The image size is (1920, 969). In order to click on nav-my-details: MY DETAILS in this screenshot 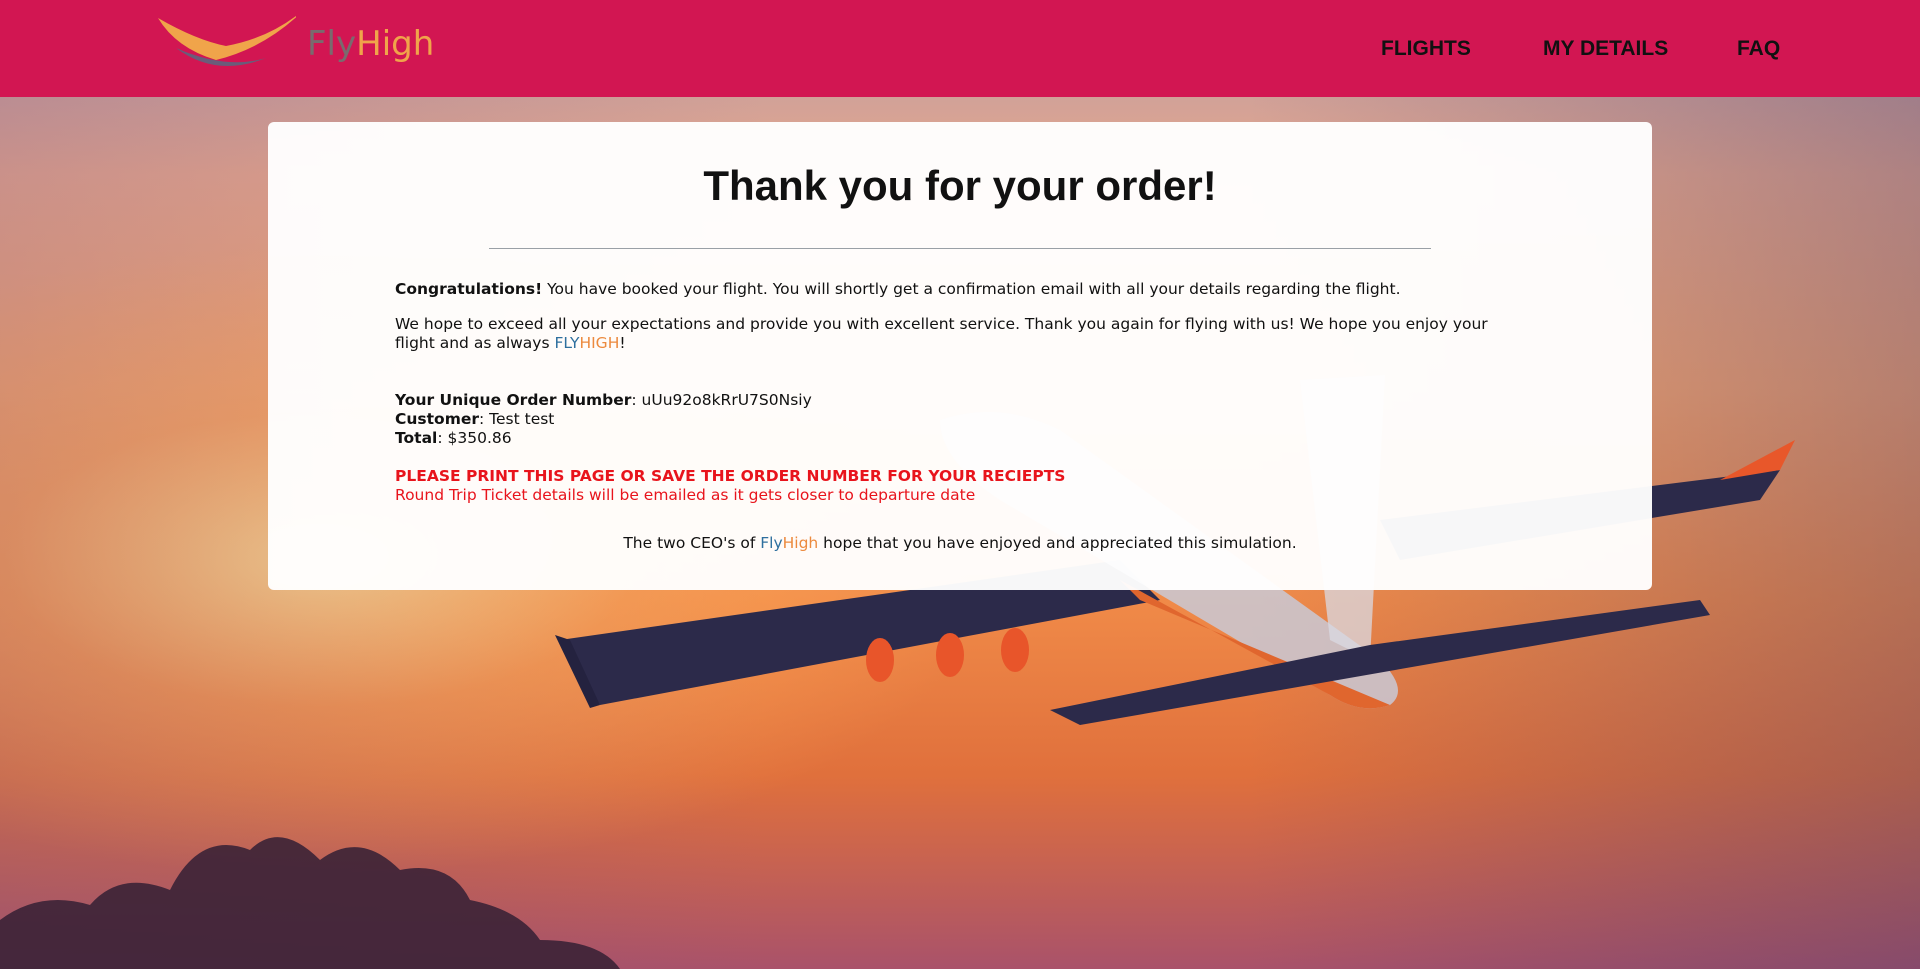, I will do `click(1605, 49)`.